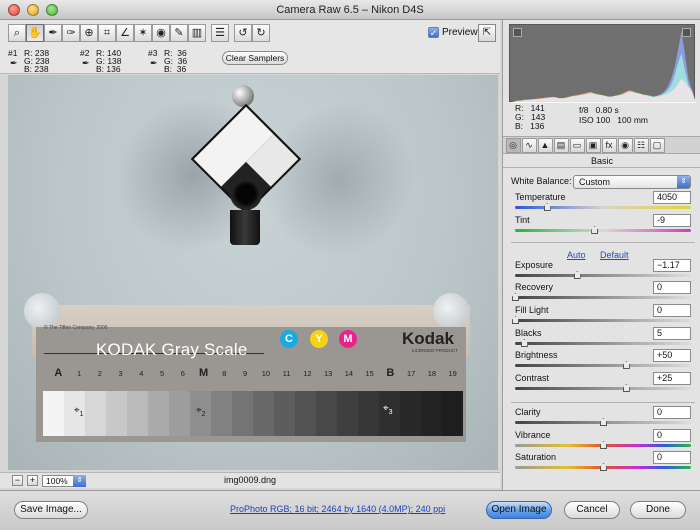  What do you see at coordinates (595, 230) in the screenshot?
I see `tint-thumb` at bounding box center [595, 230].